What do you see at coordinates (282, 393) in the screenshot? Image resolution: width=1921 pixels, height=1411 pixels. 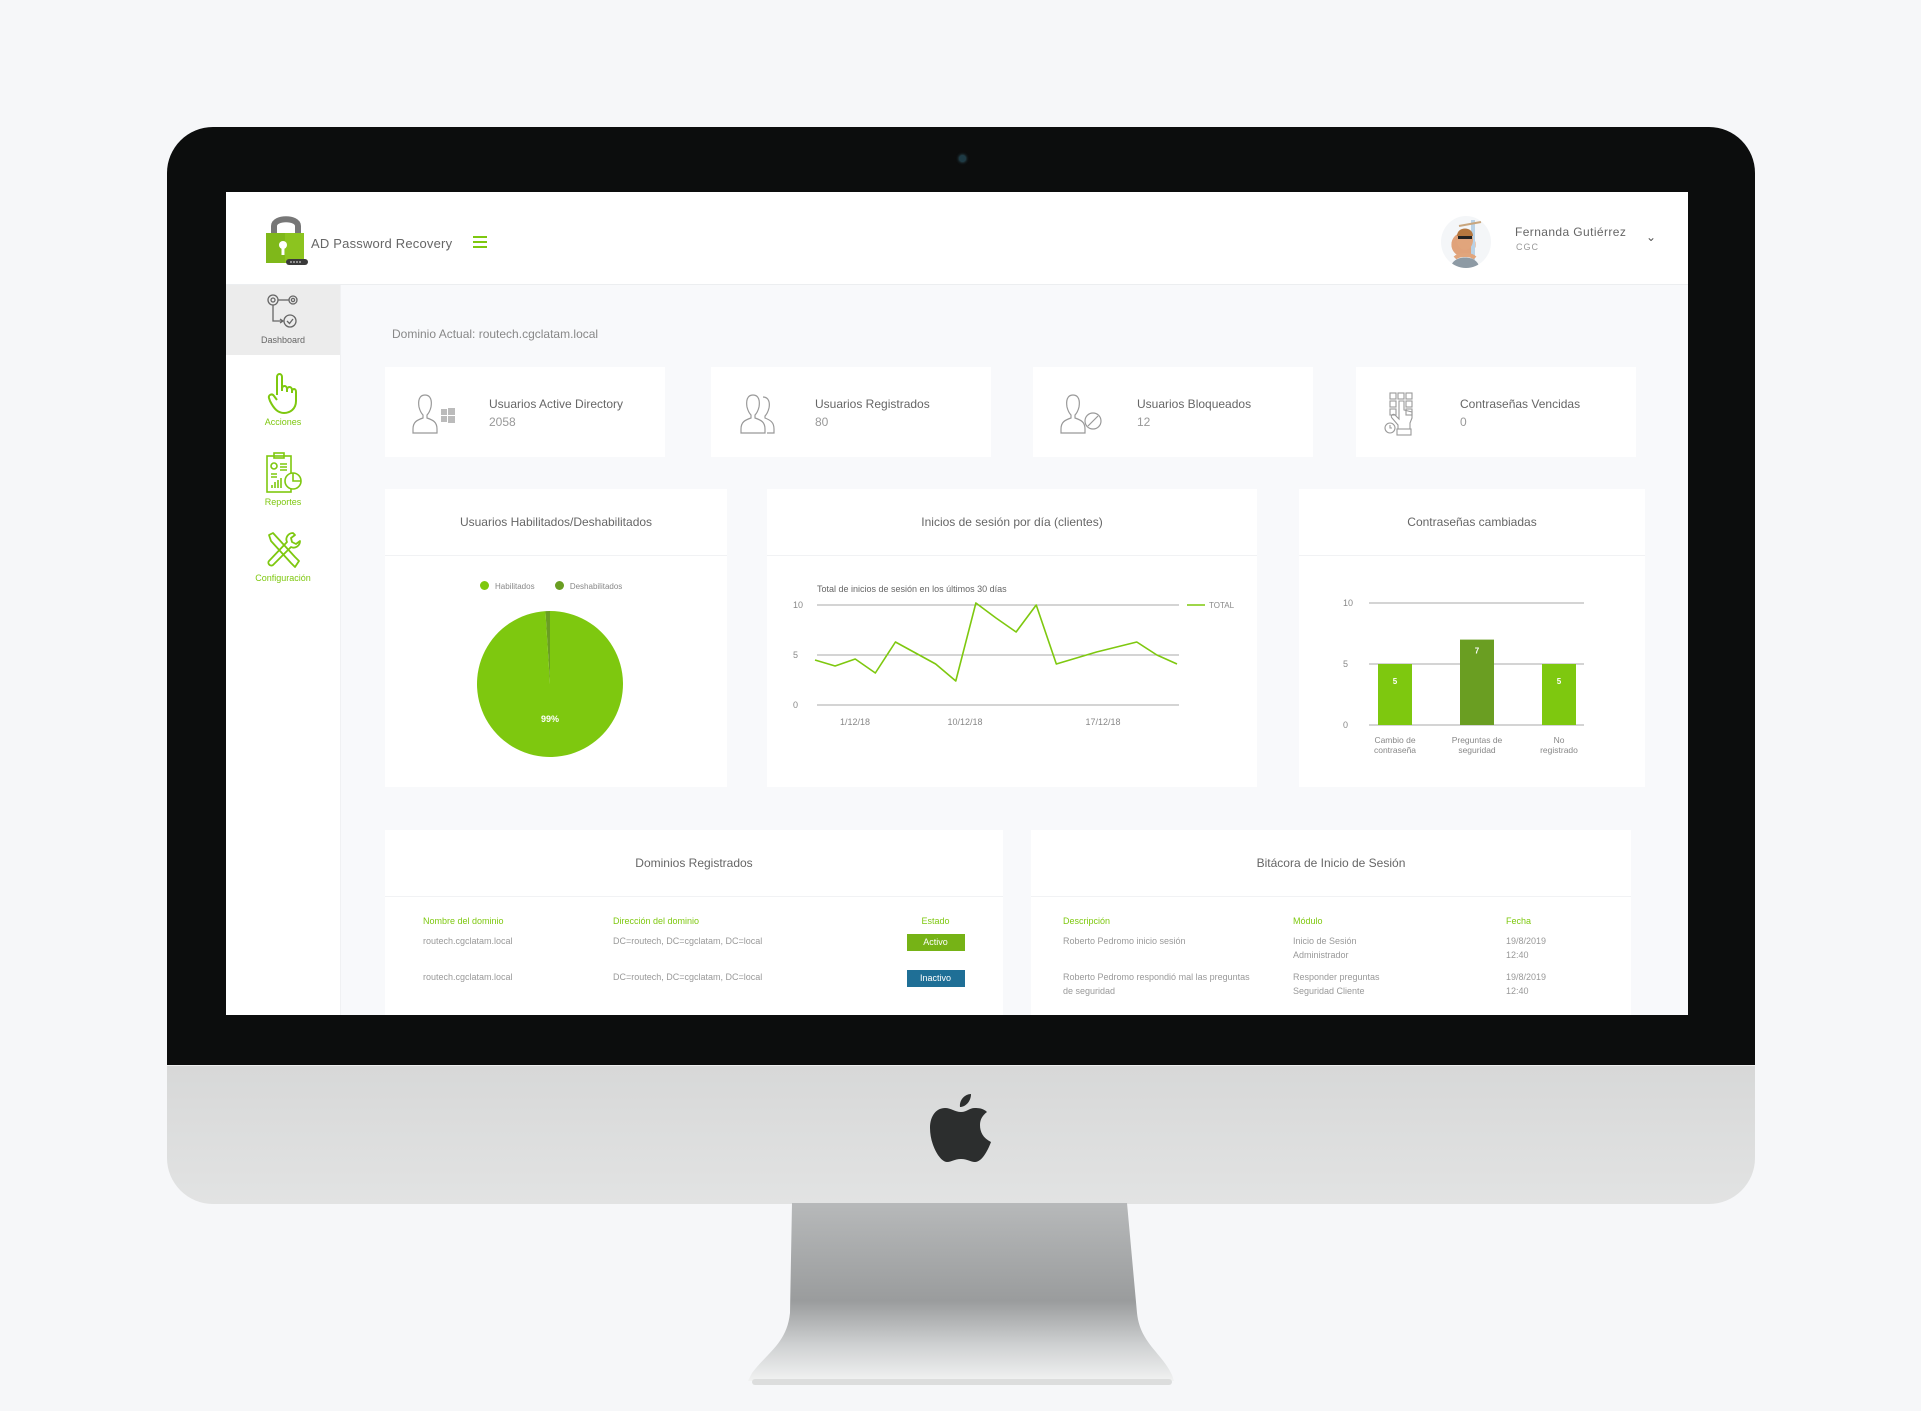 I see `hand-pointer-icon` at bounding box center [282, 393].